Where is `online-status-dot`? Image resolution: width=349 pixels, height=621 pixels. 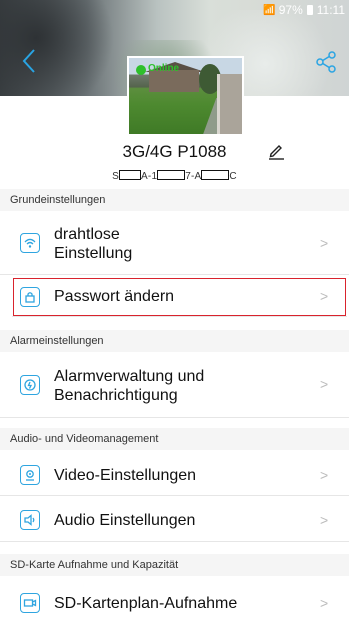 online-status-dot is located at coordinates (141, 70).